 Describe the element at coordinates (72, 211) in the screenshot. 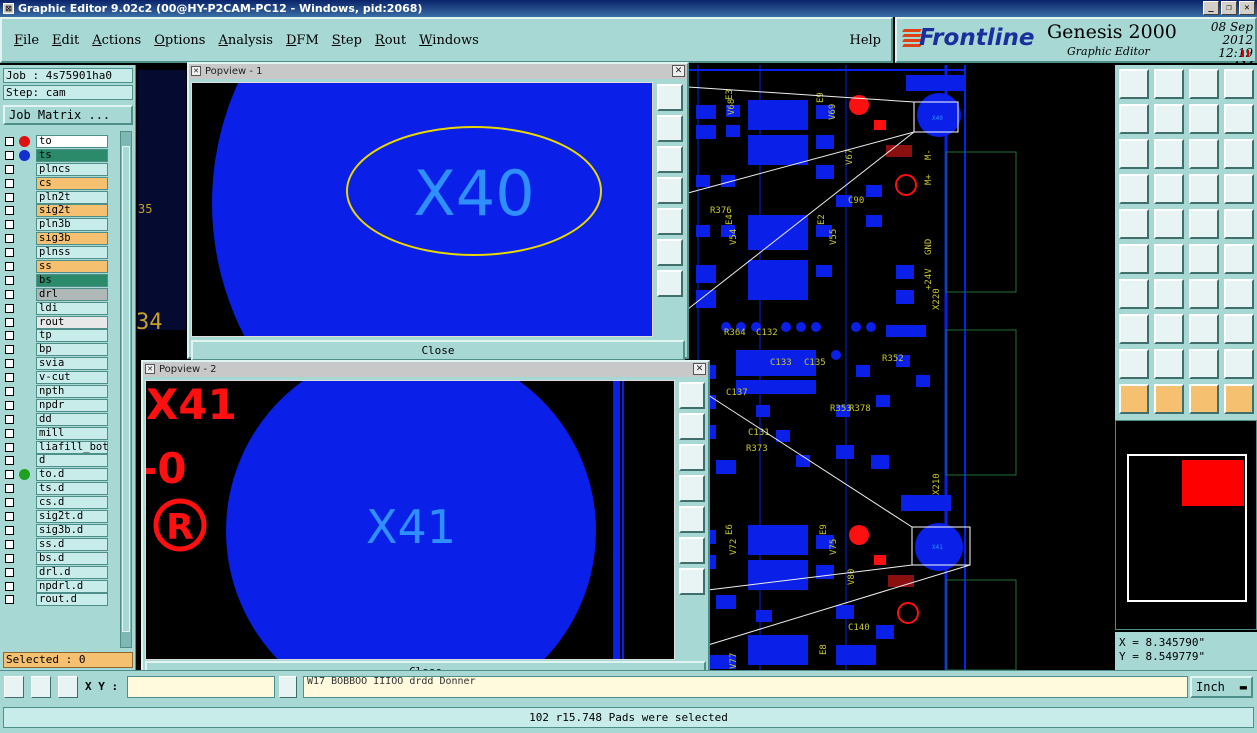

I see `layer-name: sig2t` at that location.